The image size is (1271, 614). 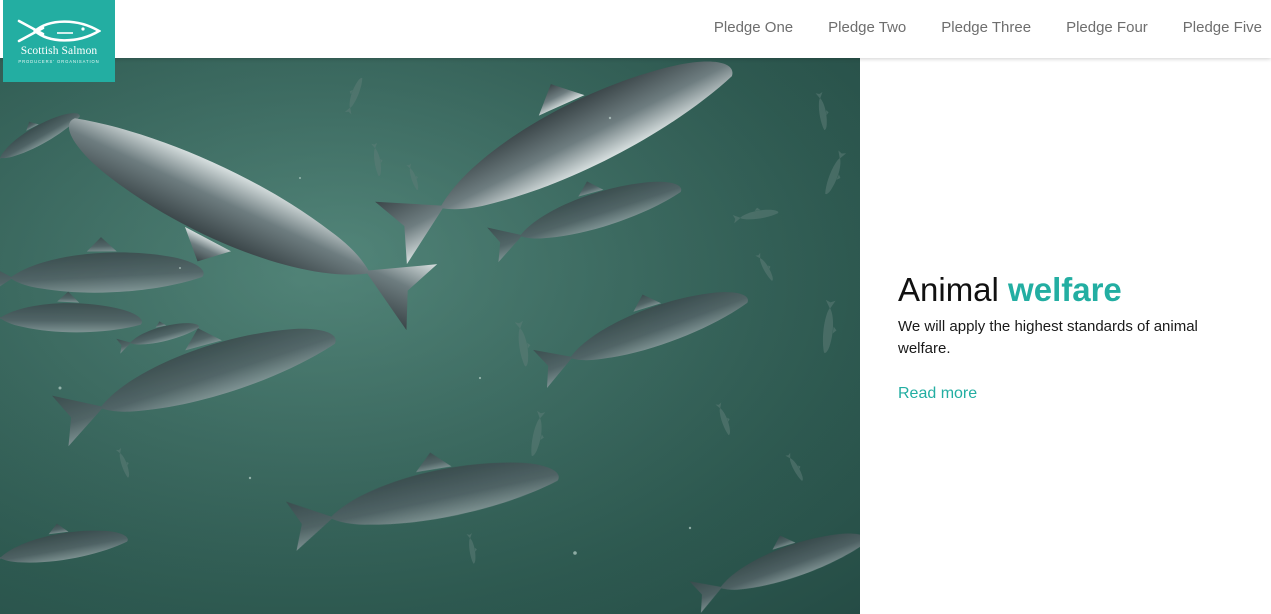 I want to click on title-accent: welfare, so click(x=1065, y=289).